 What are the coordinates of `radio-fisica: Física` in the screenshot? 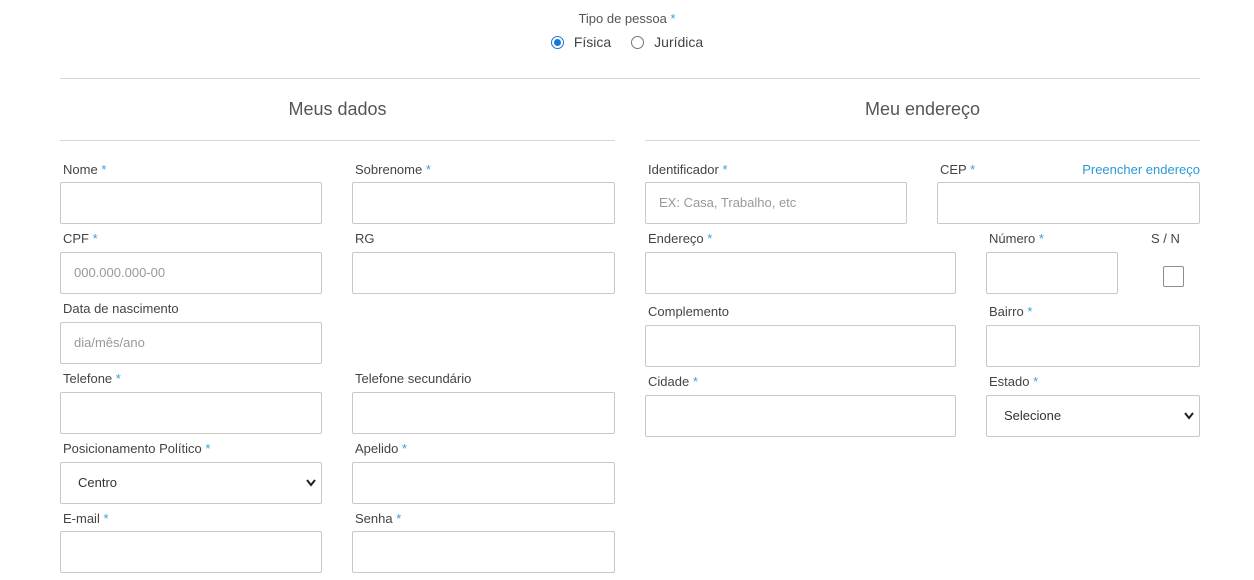 It's located at (580, 42).